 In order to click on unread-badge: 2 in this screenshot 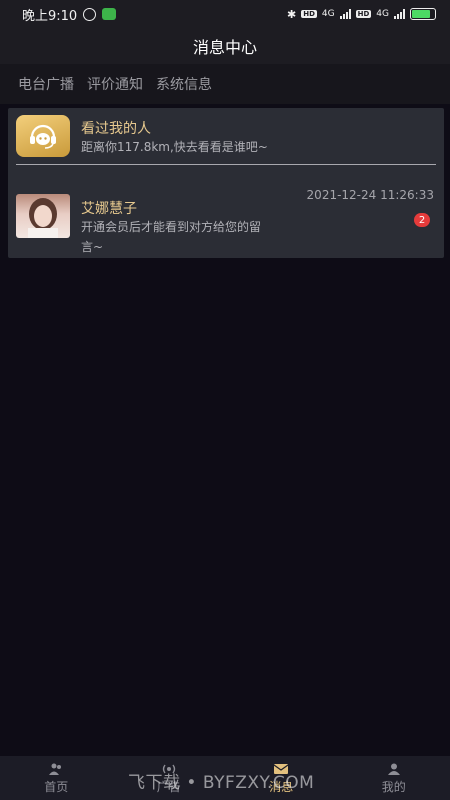, I will do `click(422, 220)`.